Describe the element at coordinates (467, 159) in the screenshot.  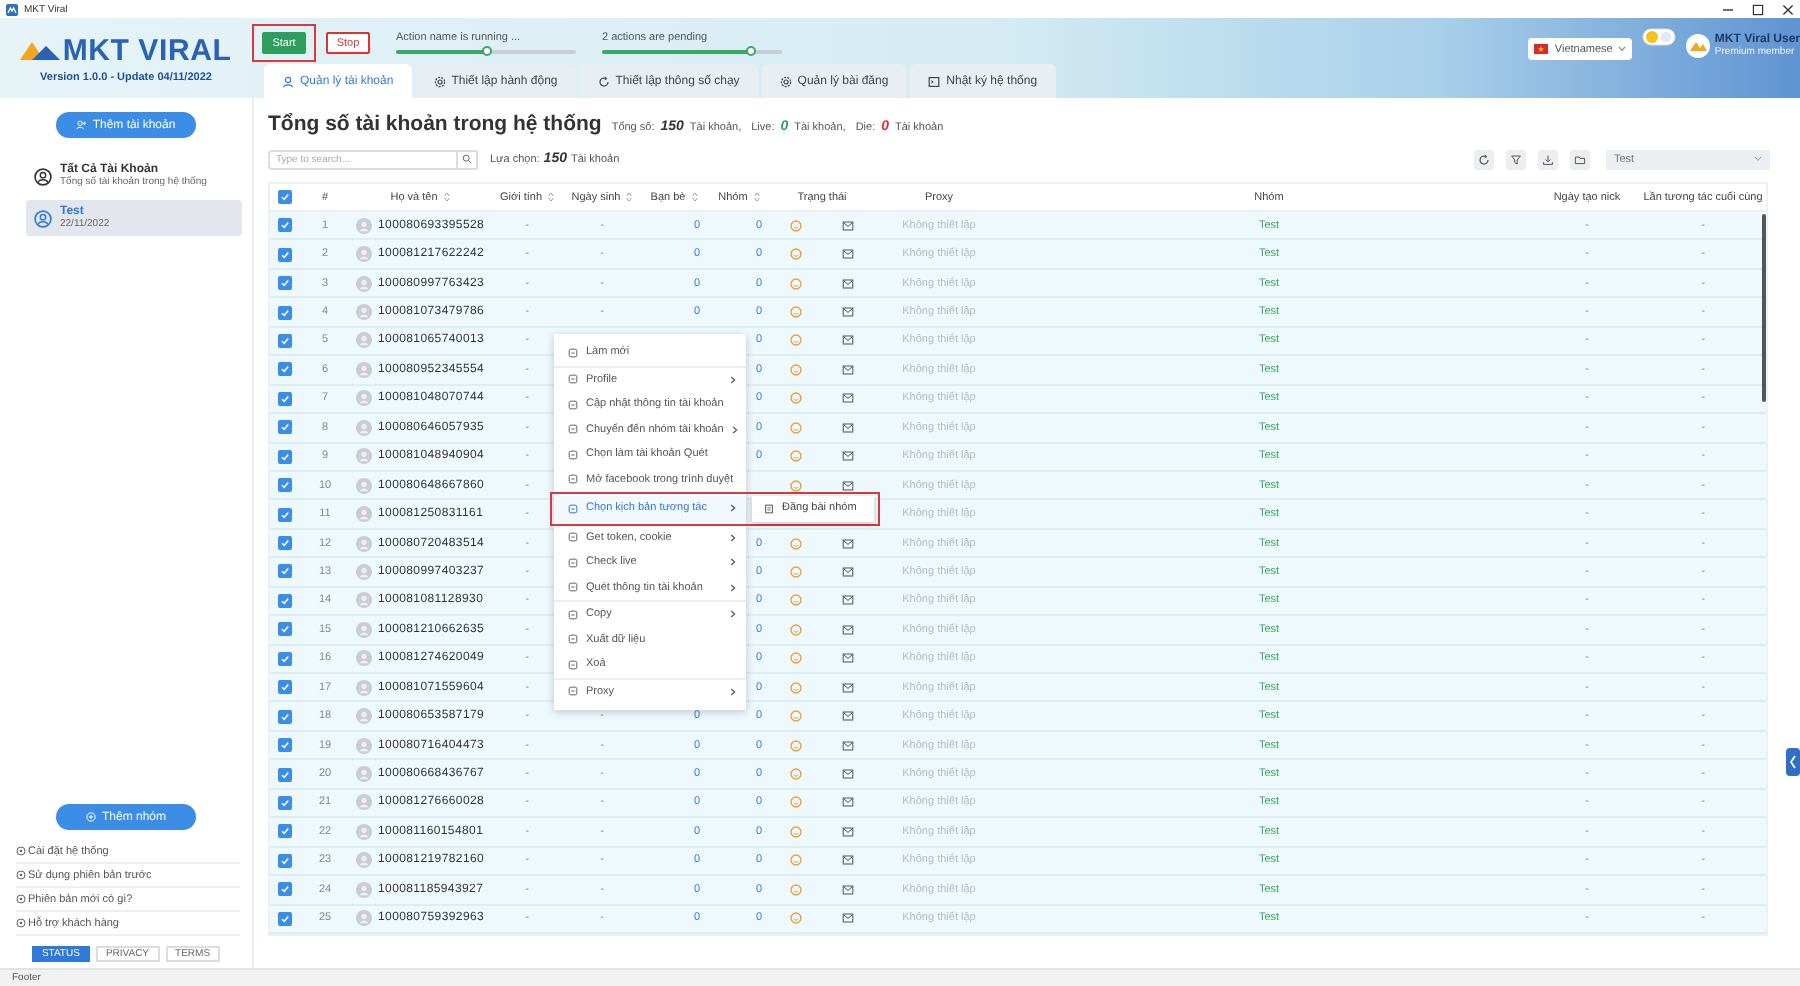
I see `search-icon` at that location.